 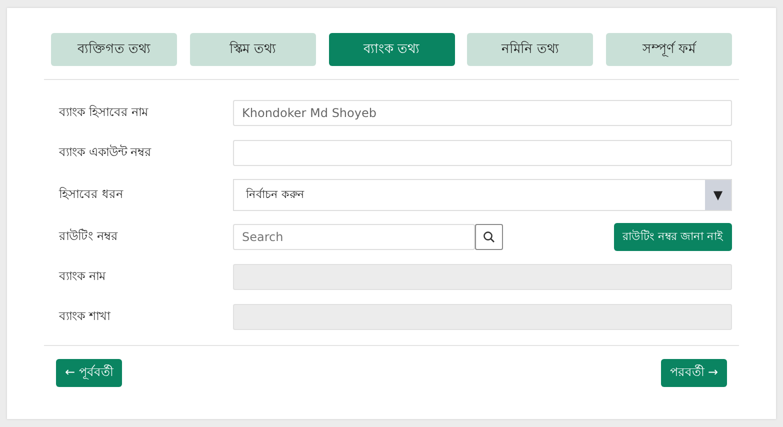 I want to click on text-field: Khondoker Md Shoyeb, so click(x=482, y=113).